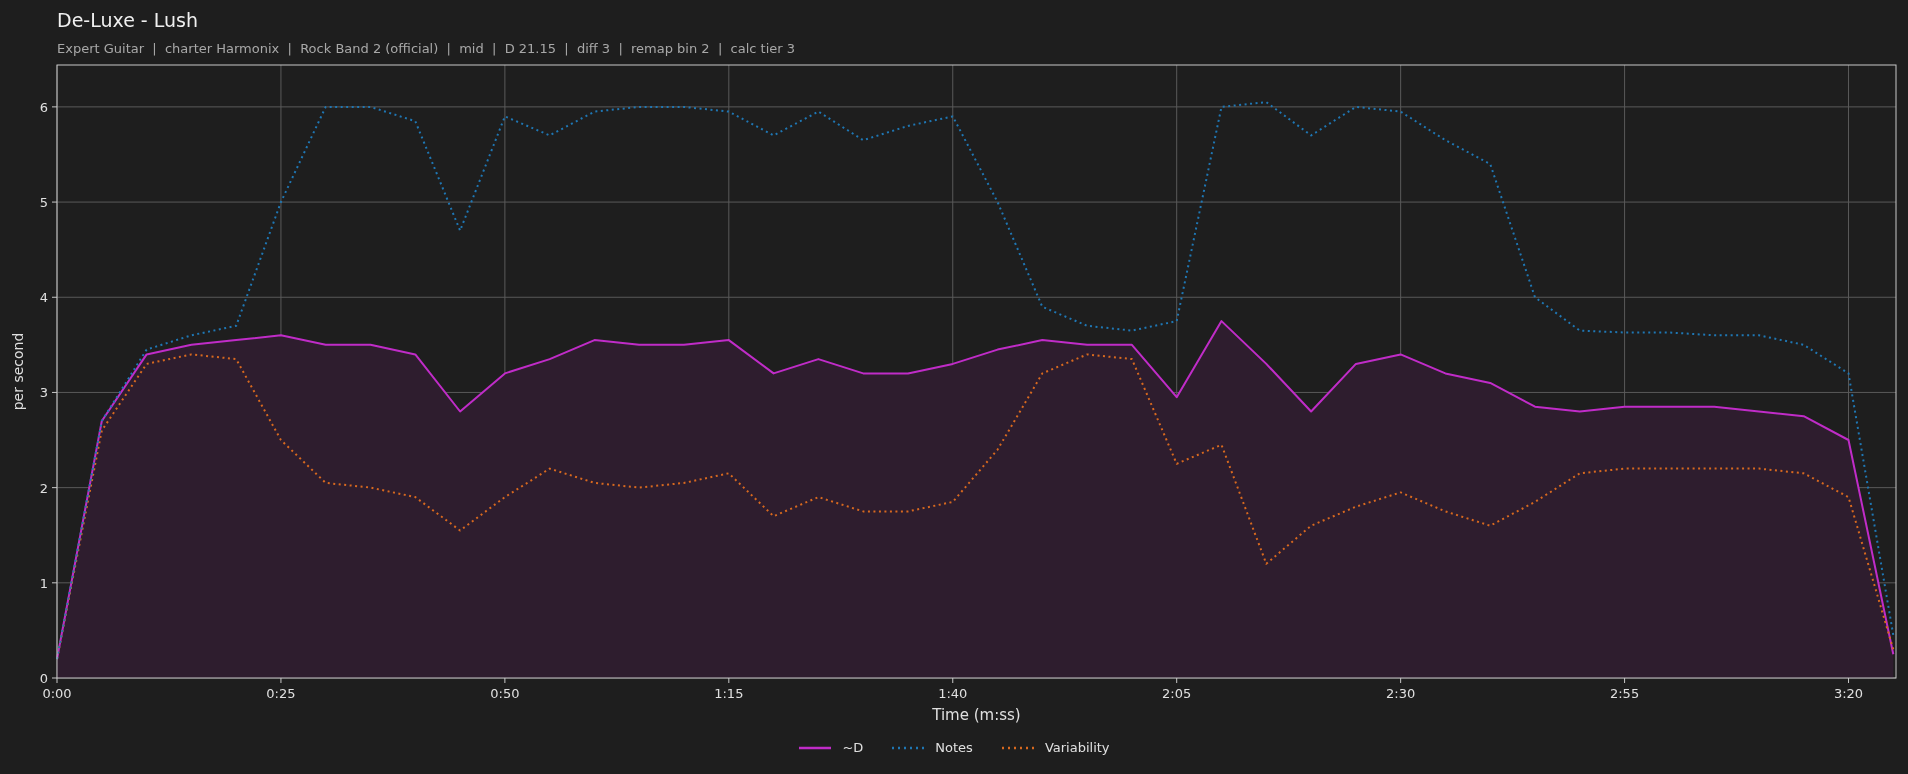 The width and height of the screenshot is (1908, 774). What do you see at coordinates (954, 748) in the screenshot?
I see `legend-label: Notes` at bounding box center [954, 748].